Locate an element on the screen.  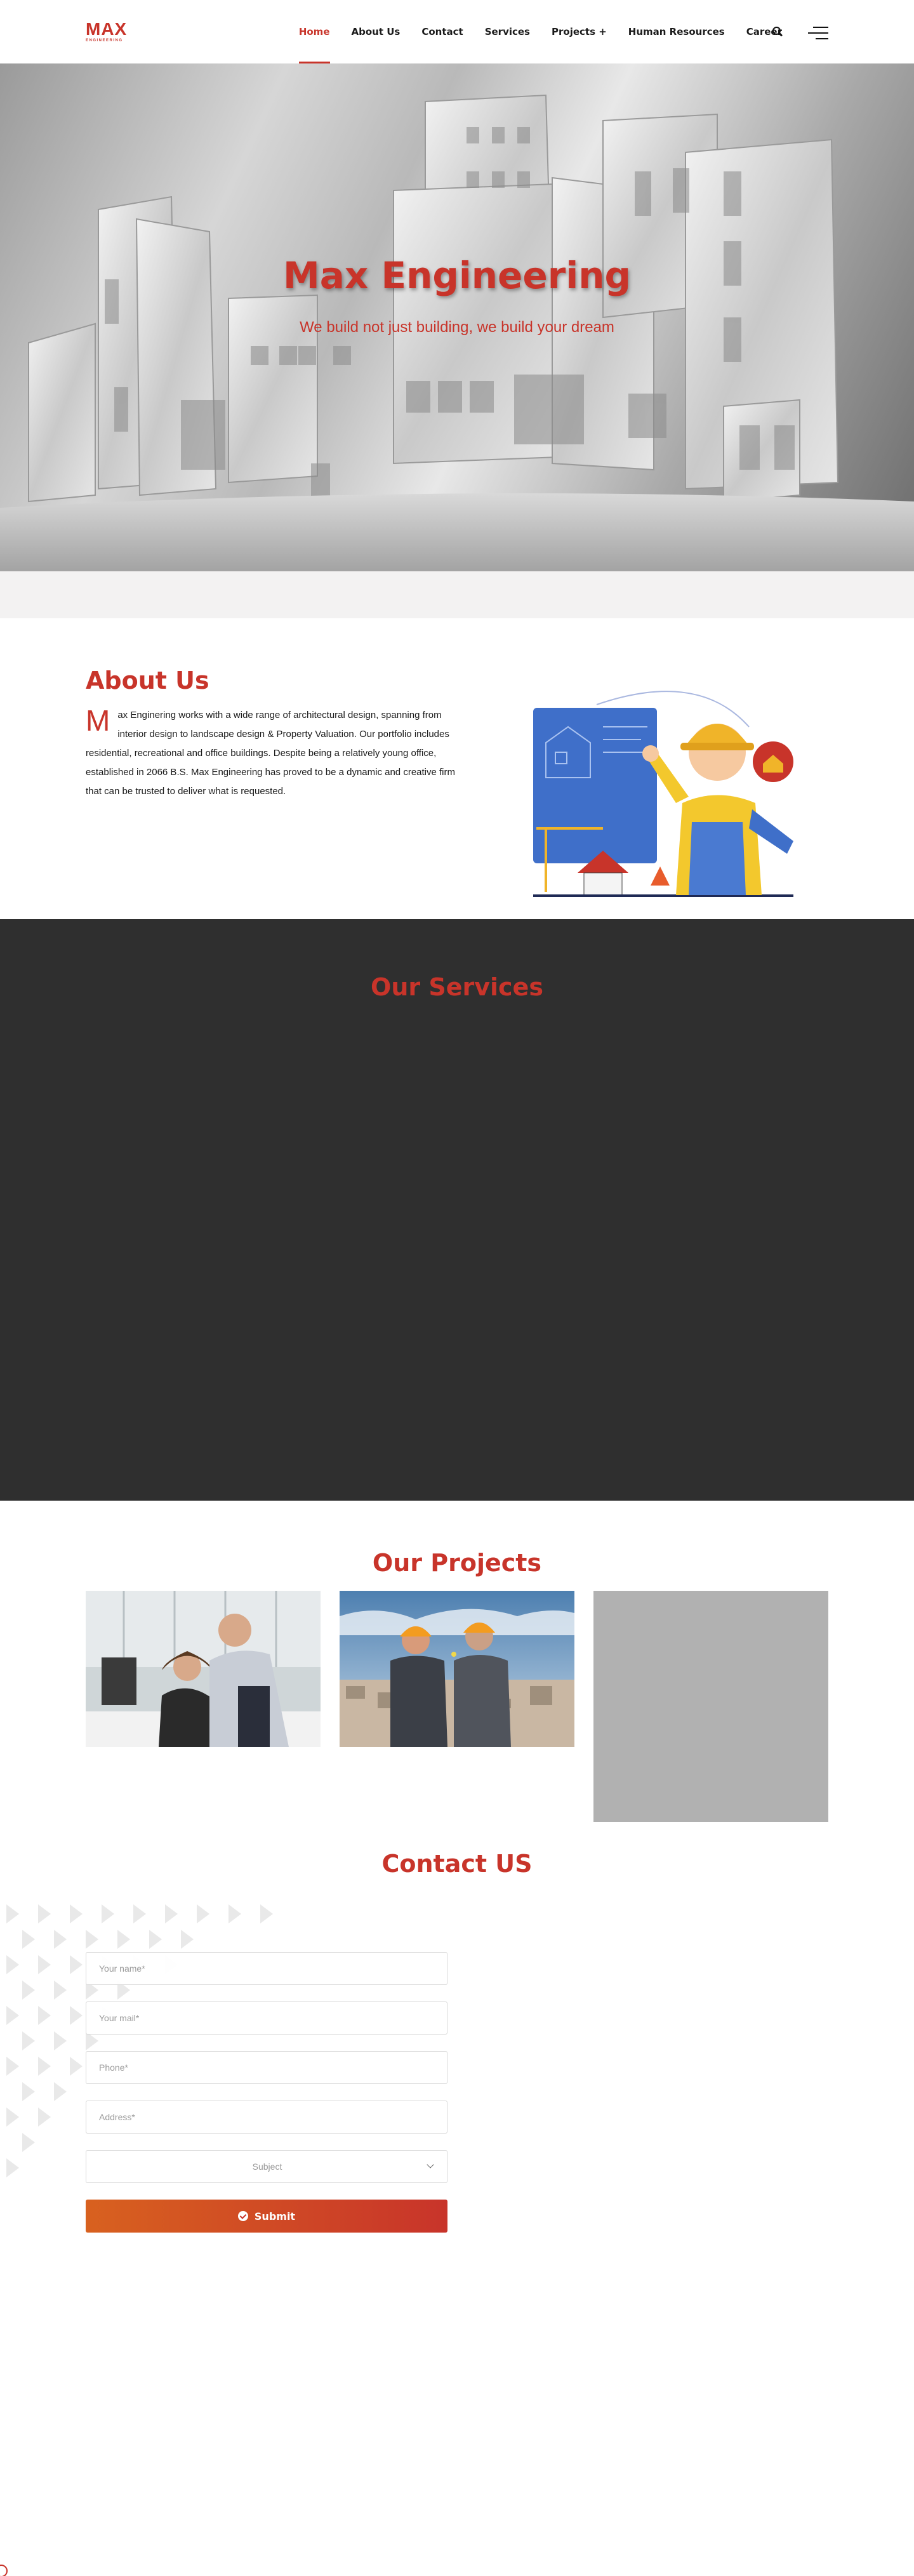
project-card-office is located at coordinates (203, 1669).